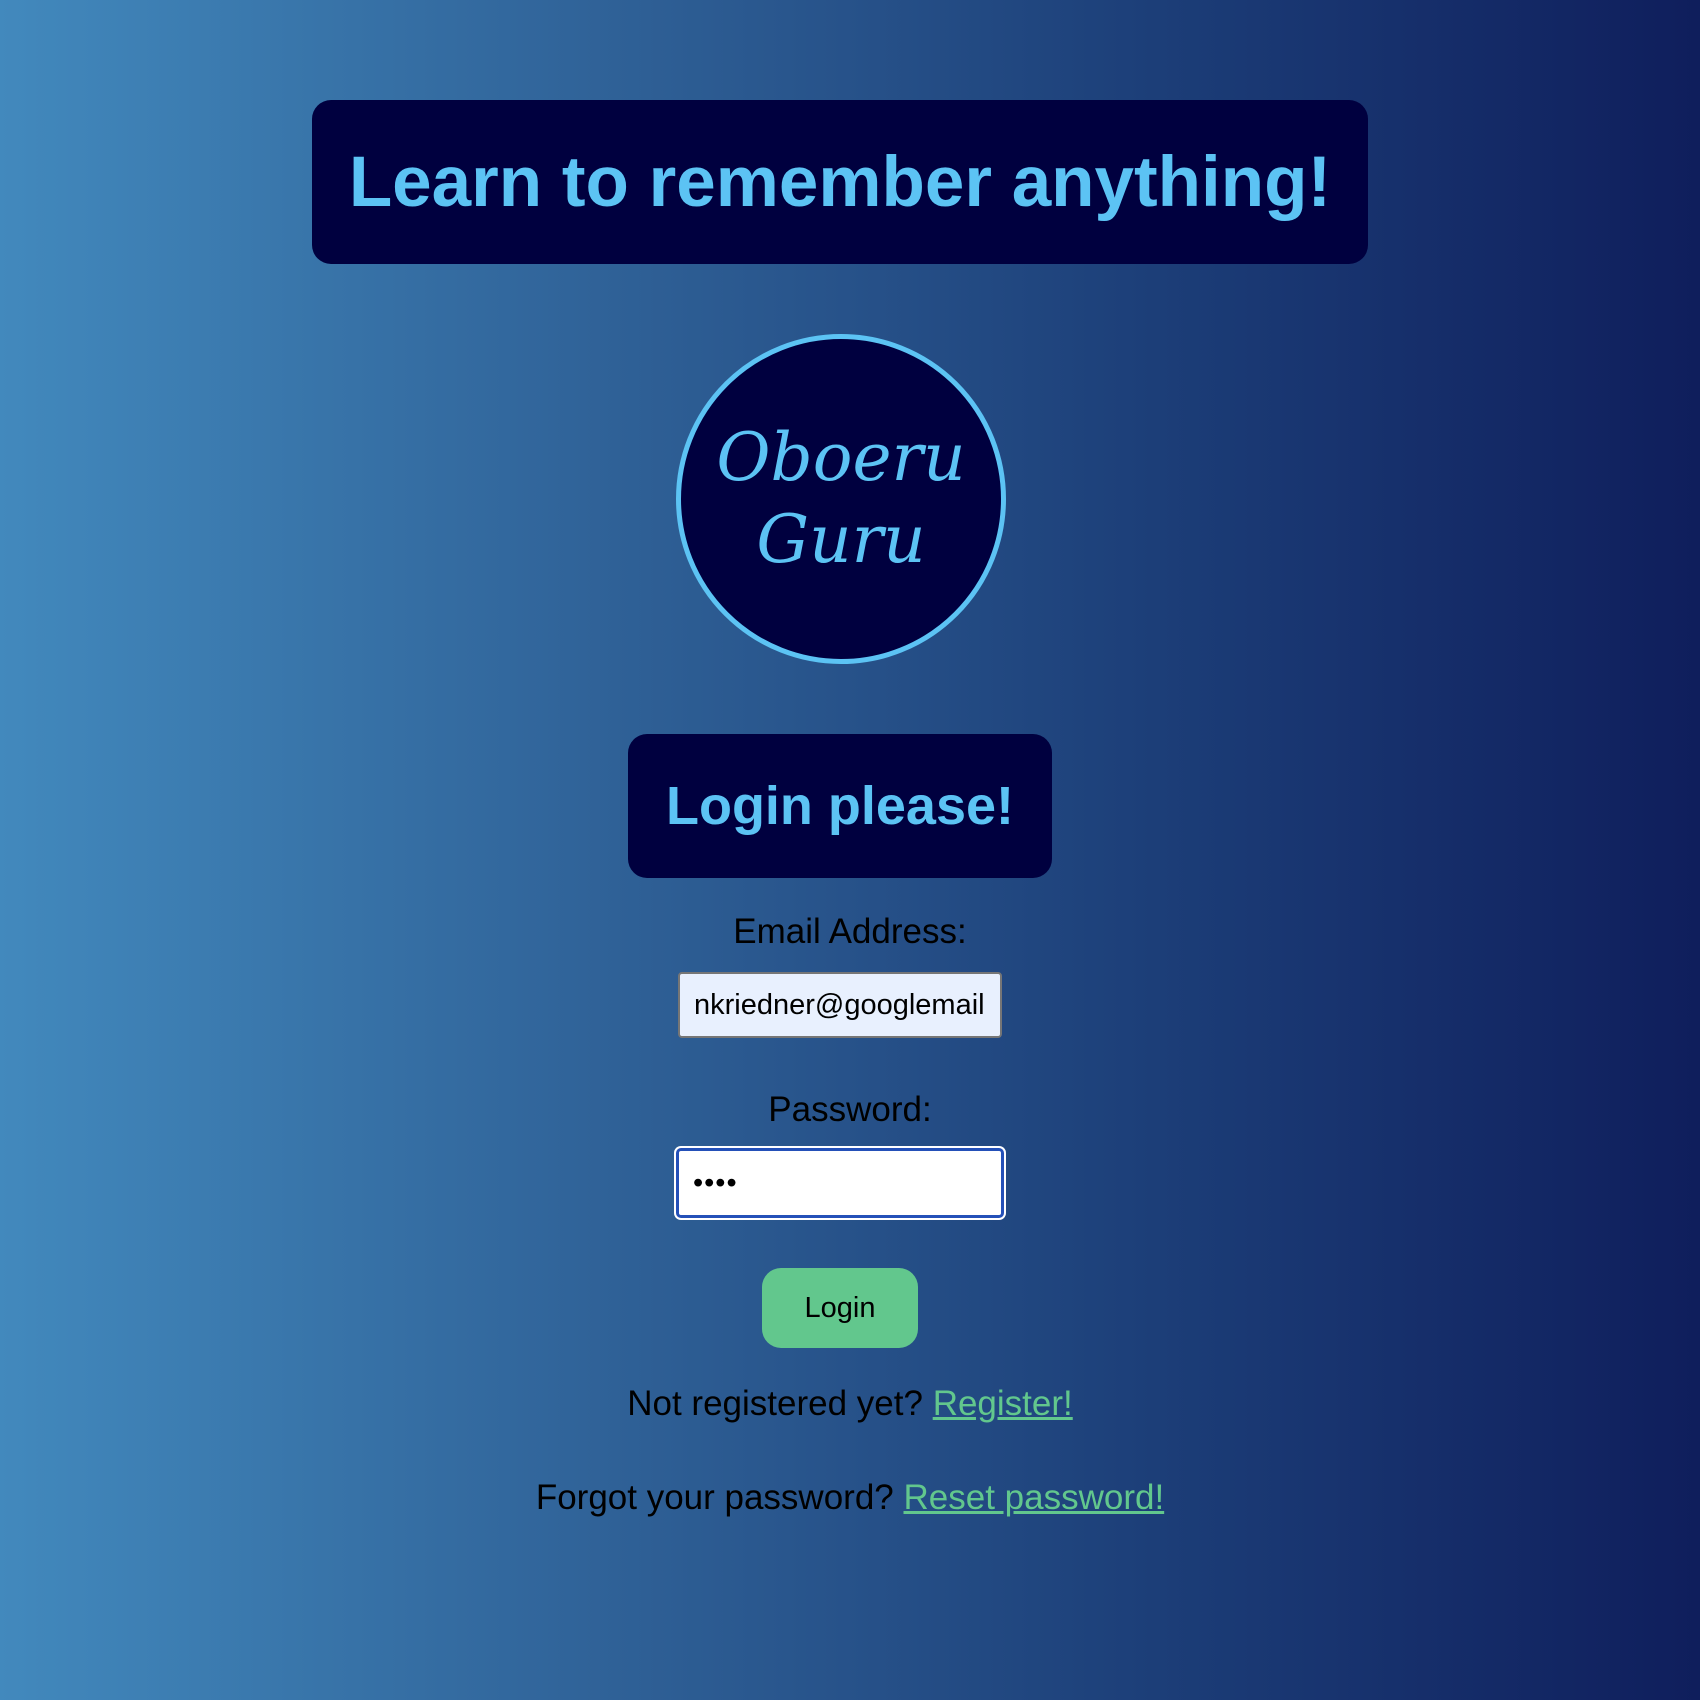 The height and width of the screenshot is (1700, 1700). Describe the element at coordinates (714, 1497) in the screenshot. I see `reset-prompt: Forgot your password?` at that location.